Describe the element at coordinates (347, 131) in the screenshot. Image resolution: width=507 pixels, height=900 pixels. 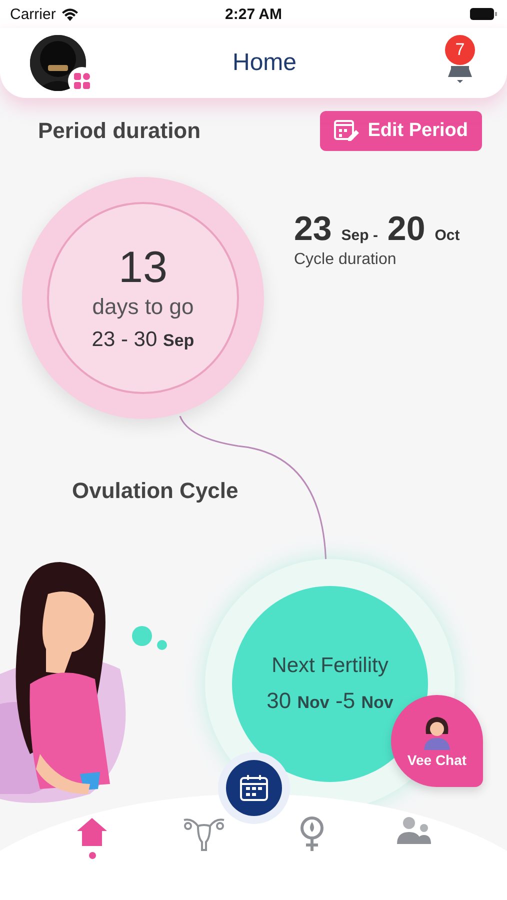
I see `calendar-edit-icon` at that location.